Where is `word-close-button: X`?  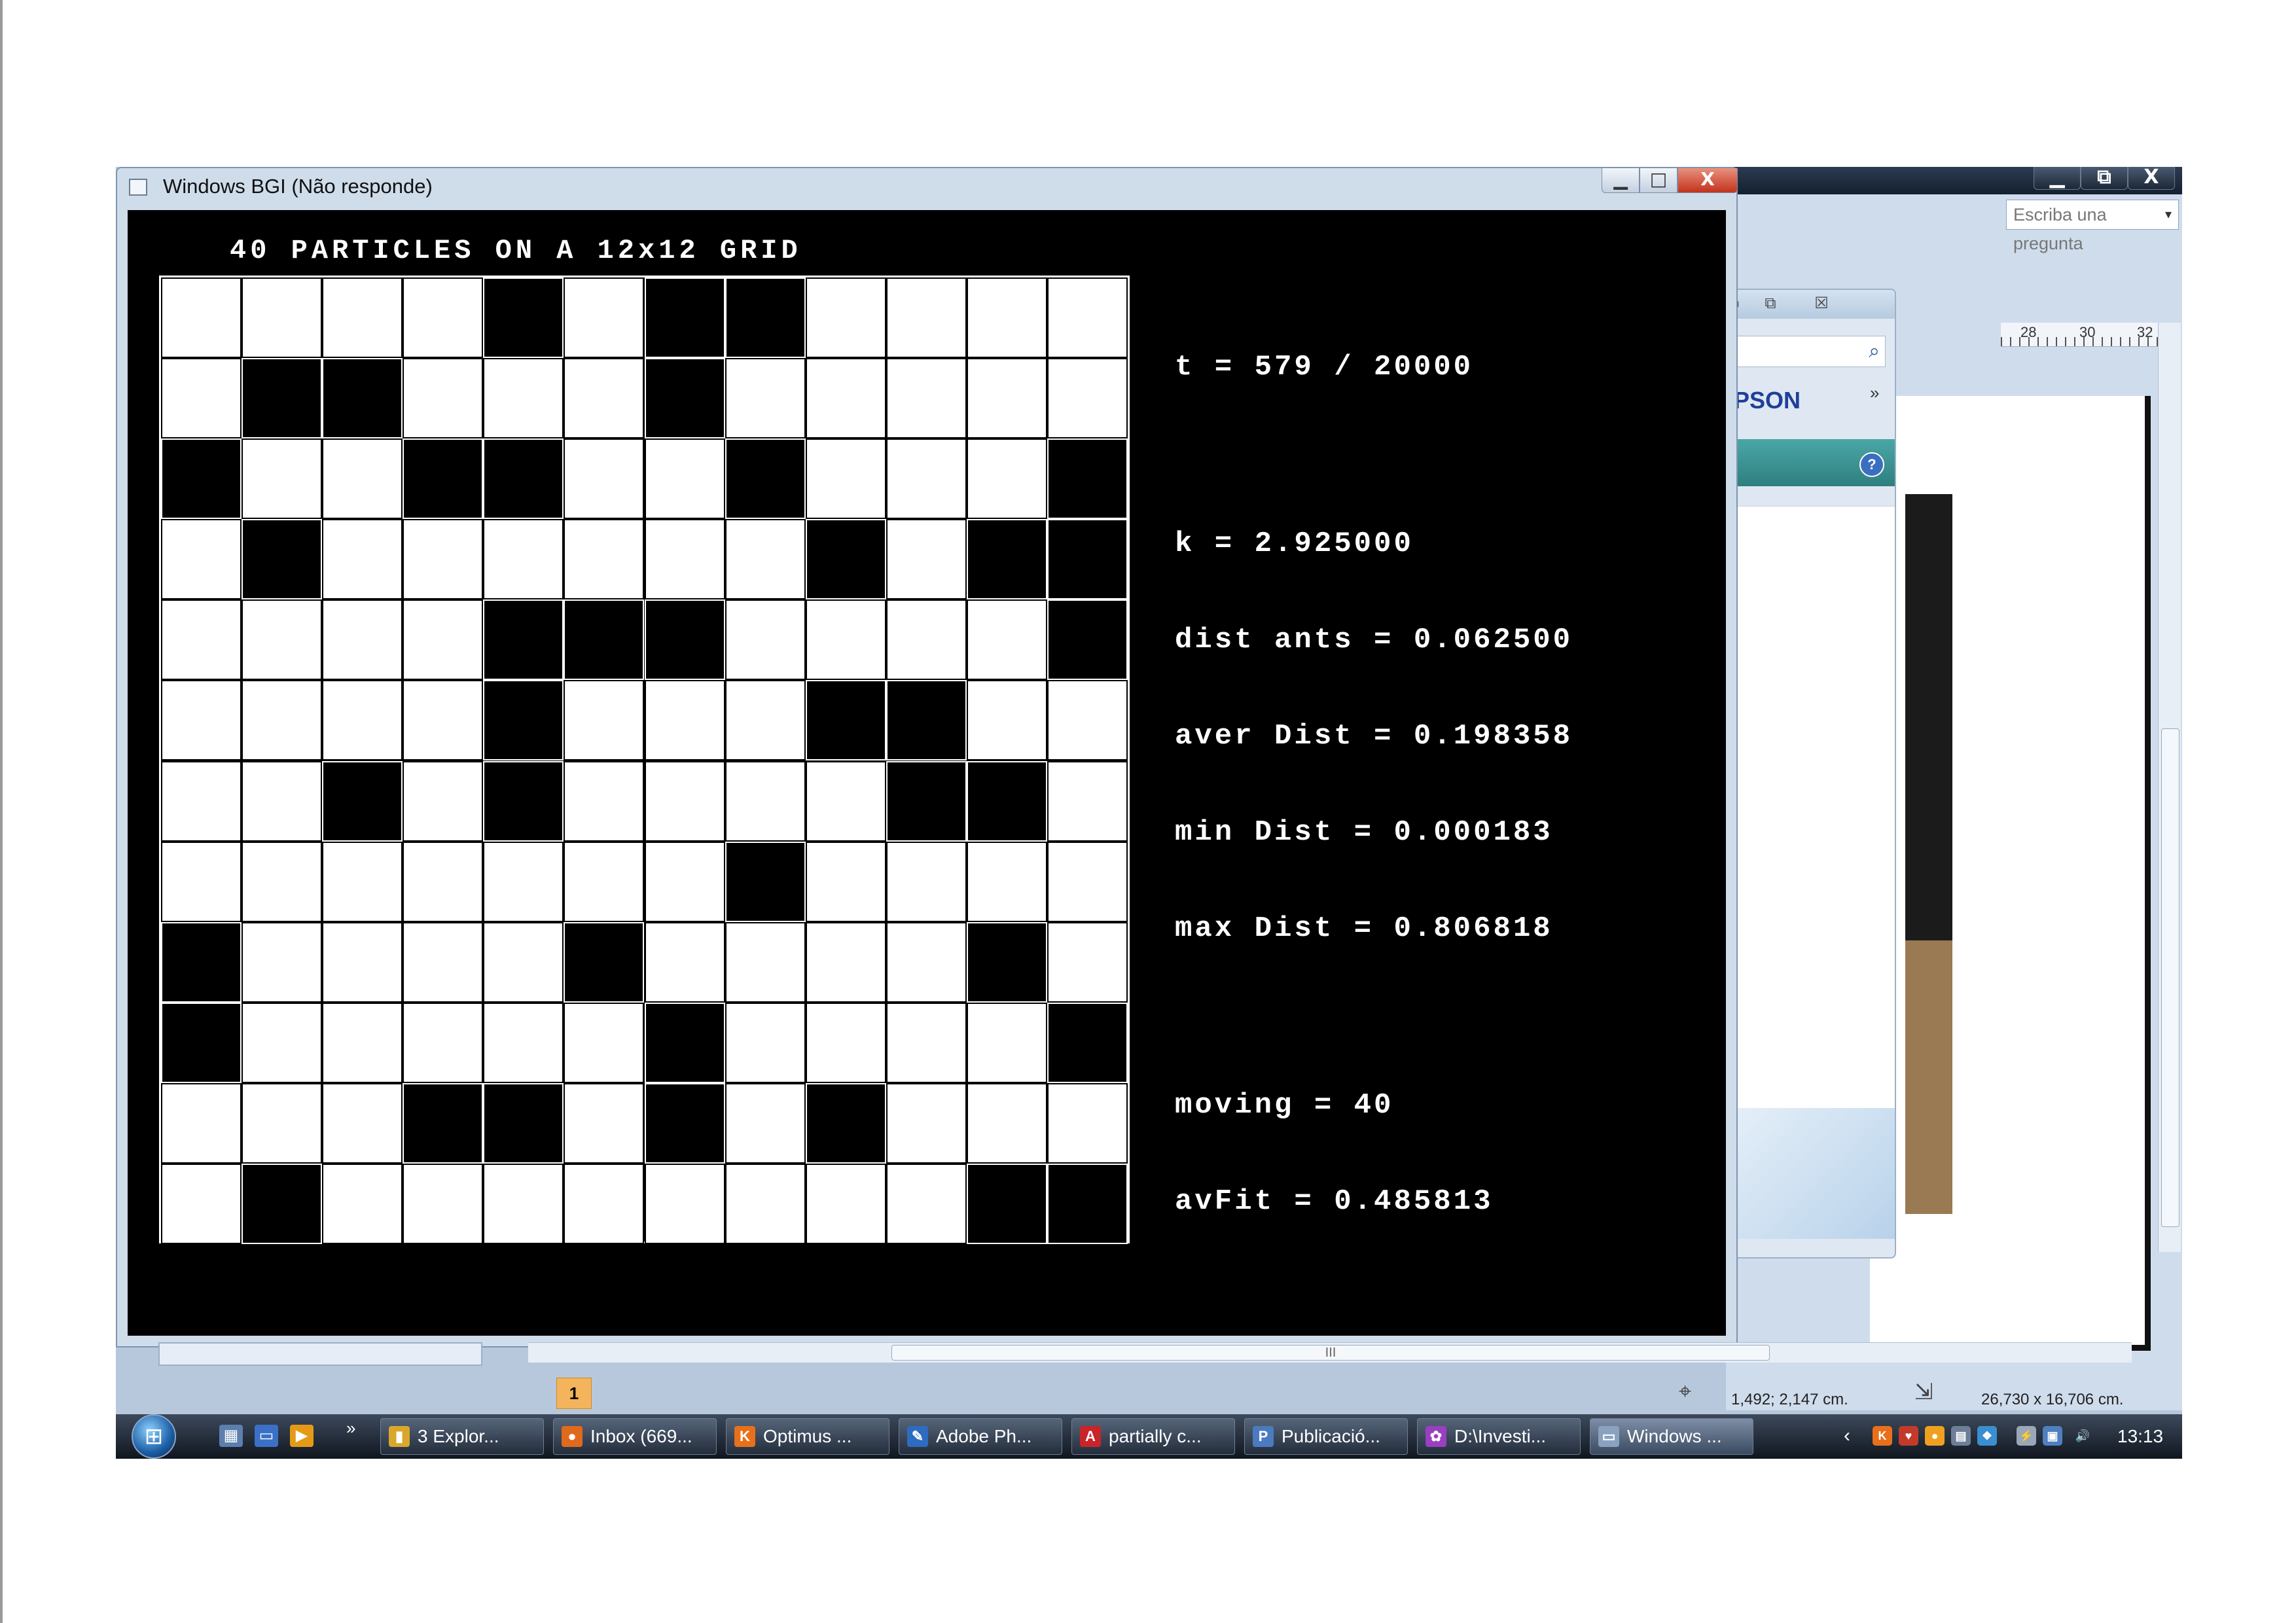 word-close-button: X is located at coordinates (2151, 178).